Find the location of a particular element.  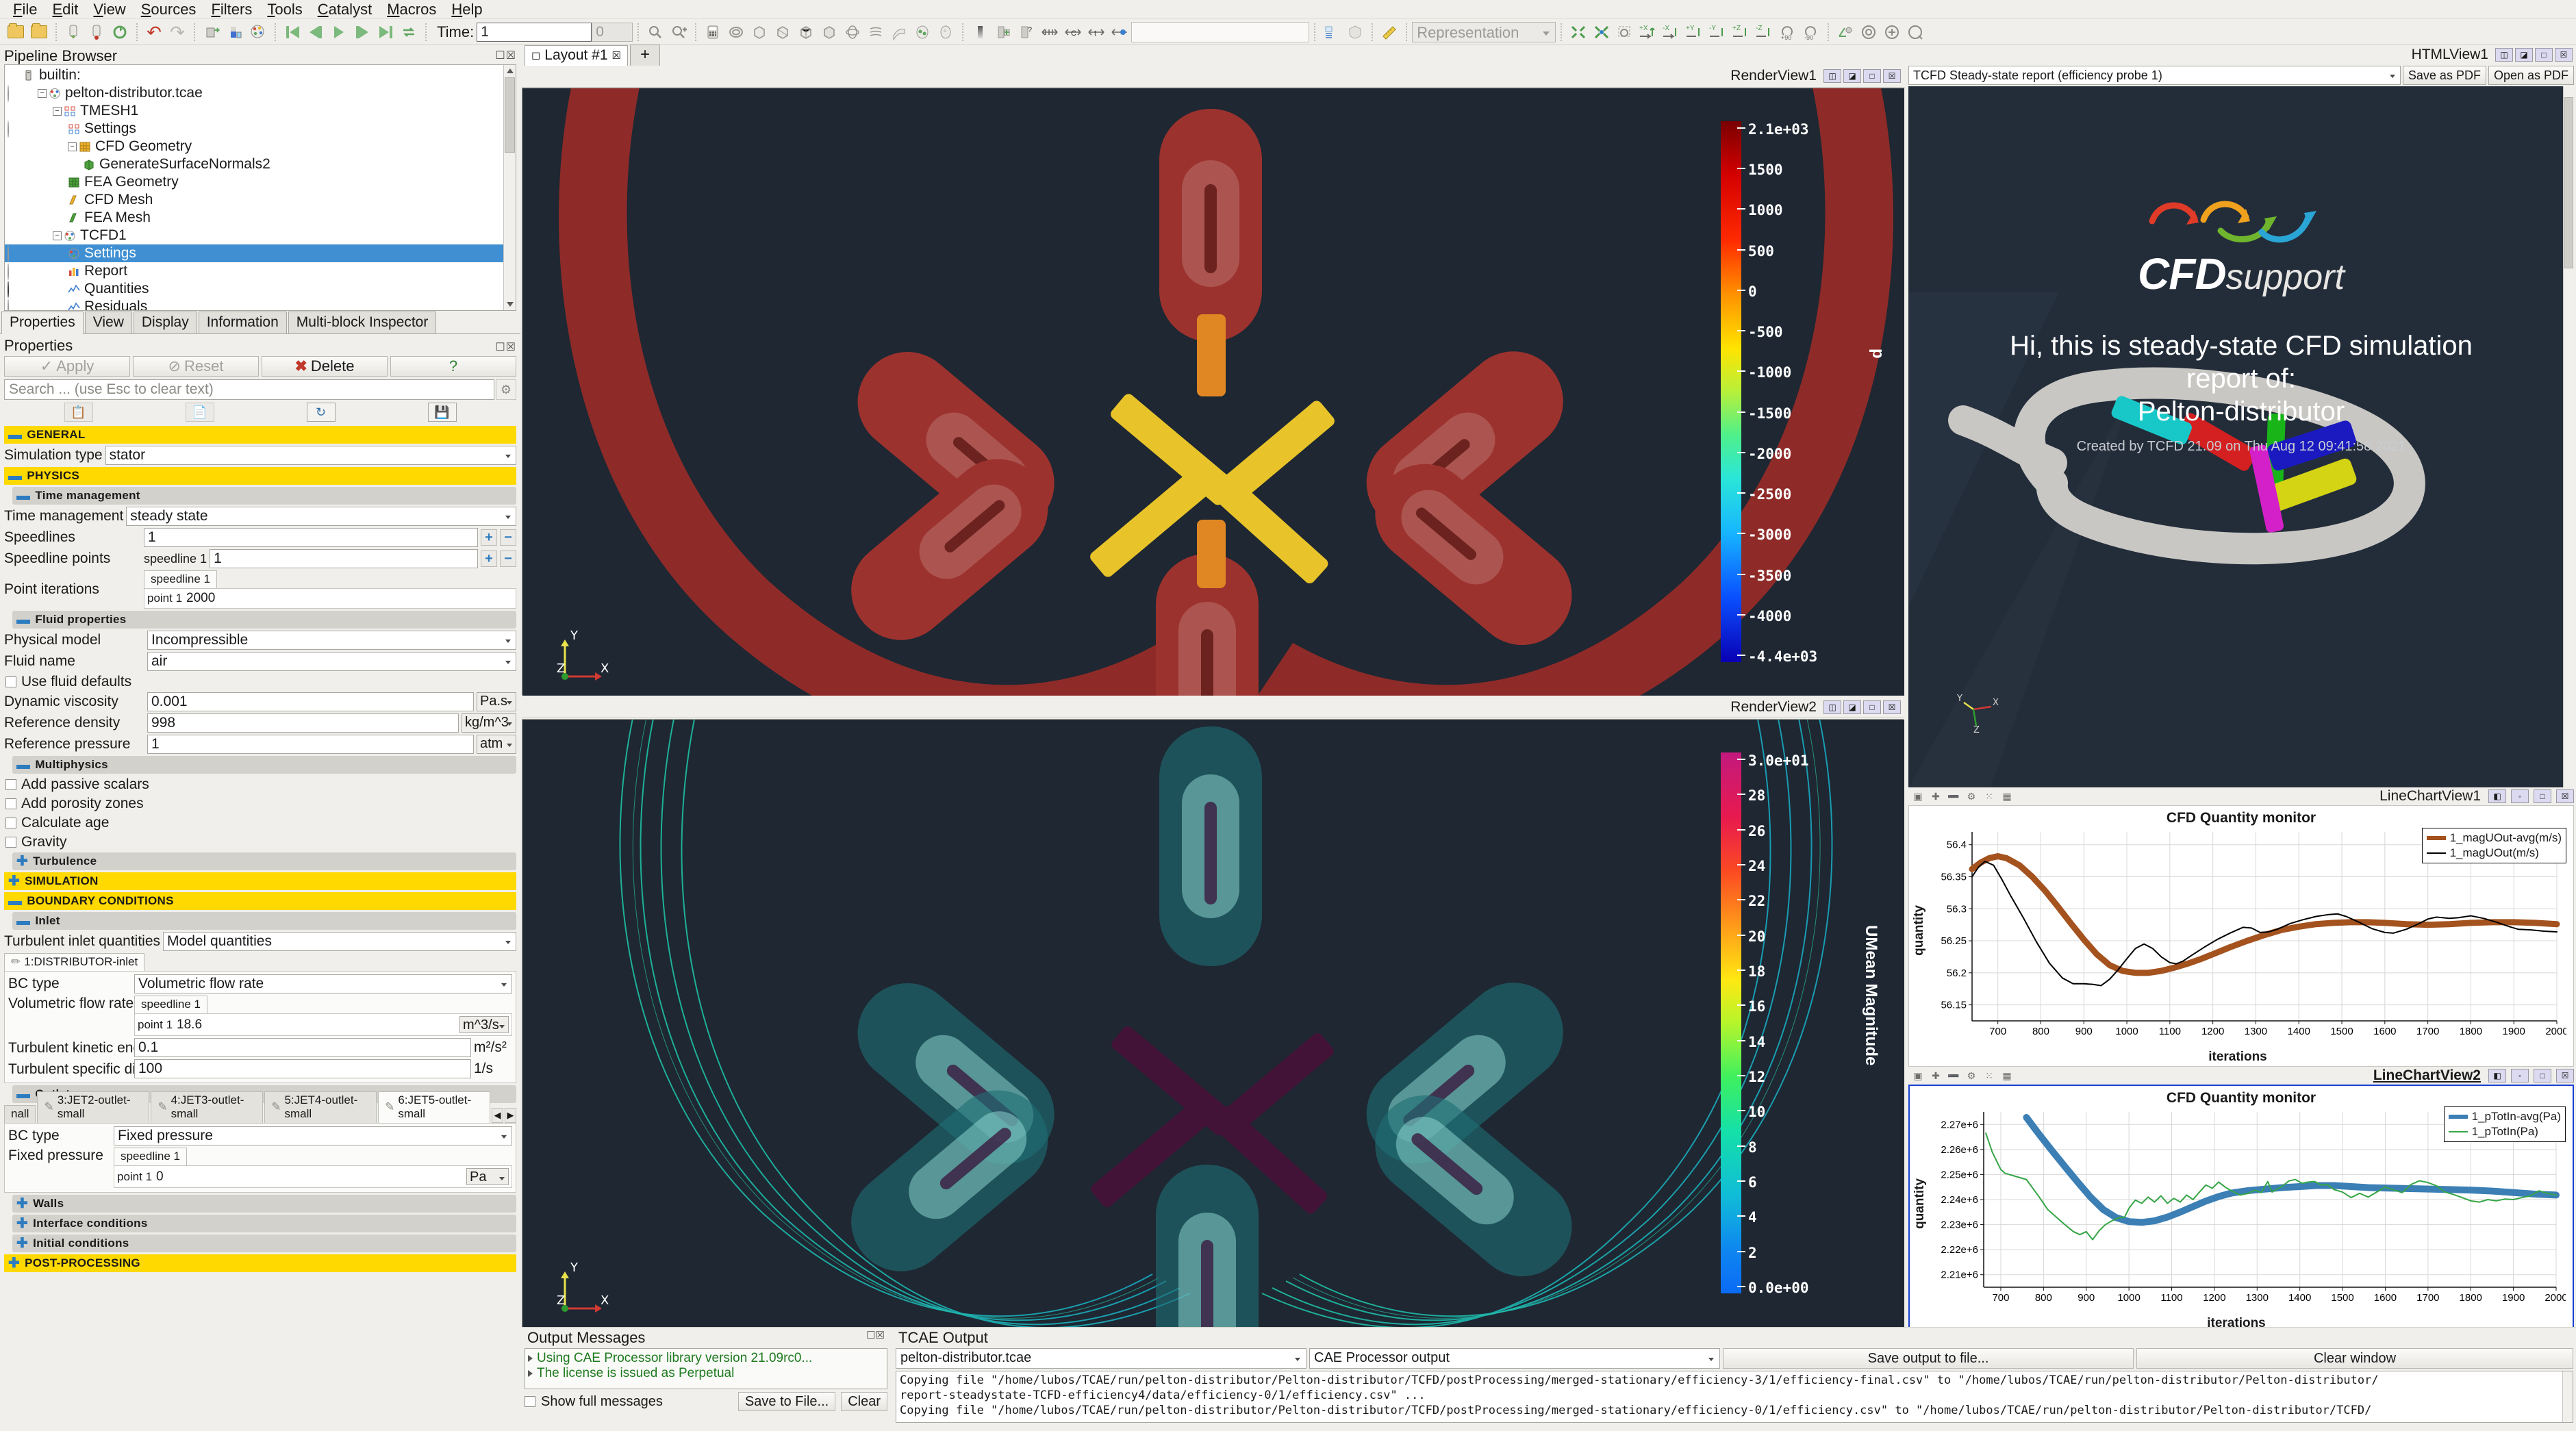

pipeline-item-report: Report is located at coordinates (260, 271).